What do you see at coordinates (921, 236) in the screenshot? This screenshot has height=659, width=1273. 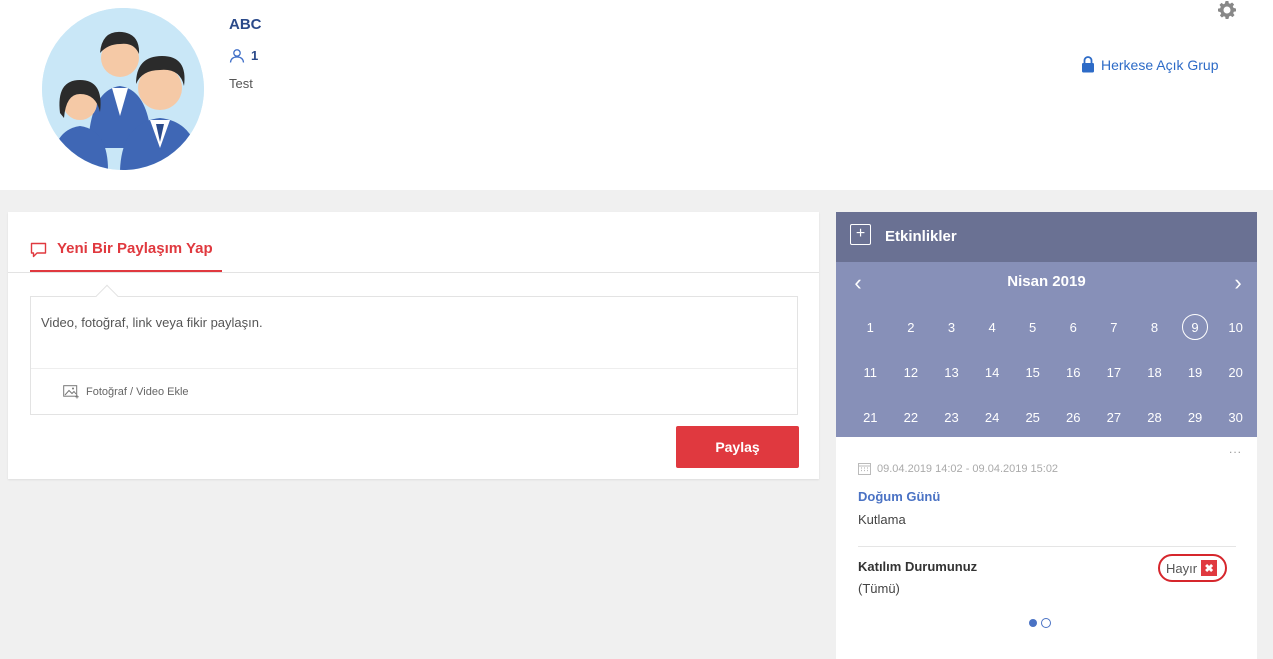 I see `events-title: Etkinlikler` at bounding box center [921, 236].